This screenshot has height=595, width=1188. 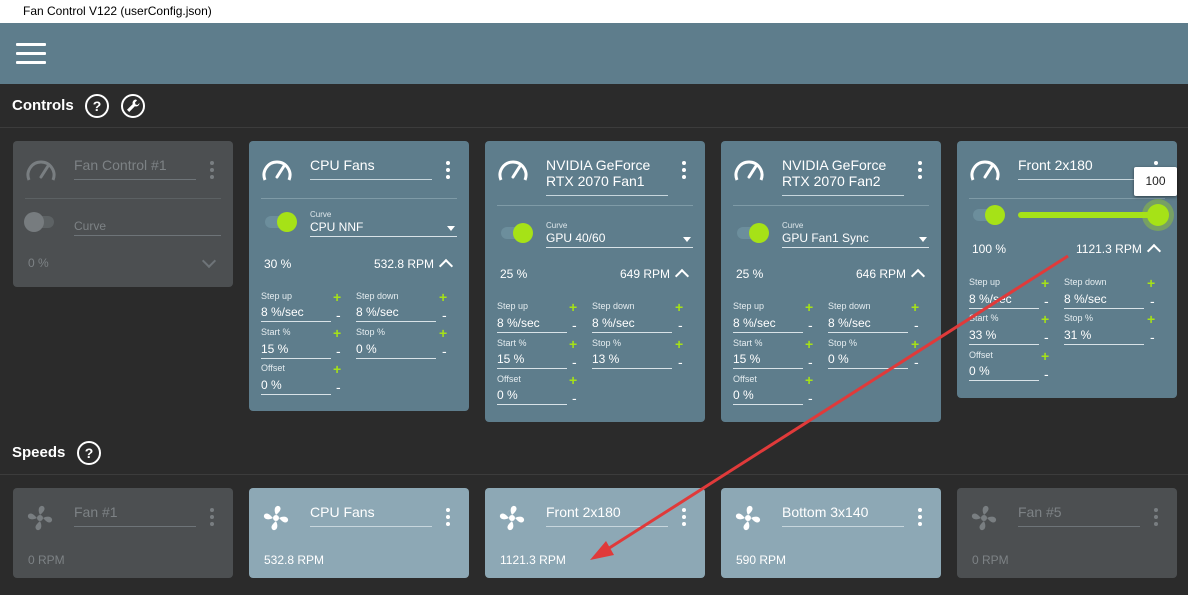 I want to click on start-field: 33 %, so click(x=1004, y=336).